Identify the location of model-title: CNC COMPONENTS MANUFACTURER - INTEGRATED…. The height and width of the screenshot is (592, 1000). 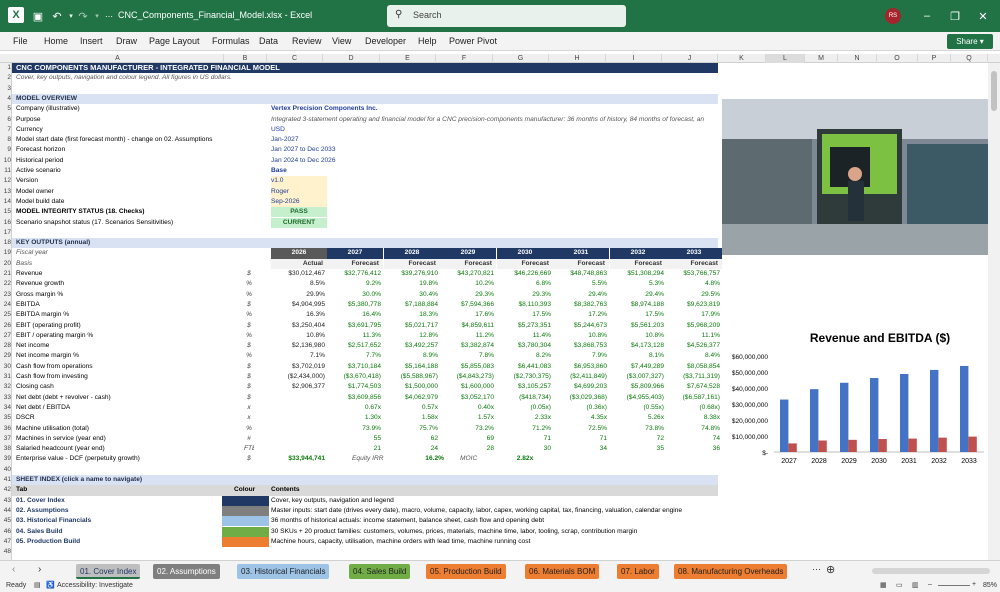
(366, 68).